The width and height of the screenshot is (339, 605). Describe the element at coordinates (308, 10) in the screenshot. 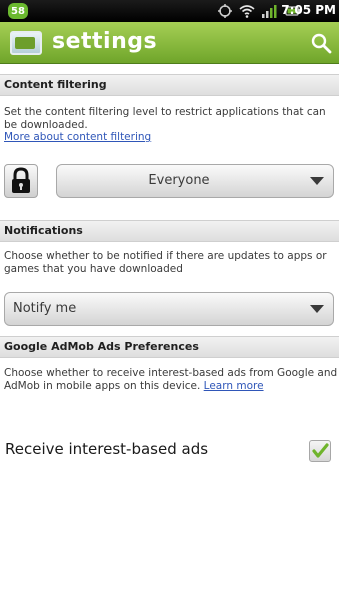

I see `status-time: 7:05 PM` at that location.